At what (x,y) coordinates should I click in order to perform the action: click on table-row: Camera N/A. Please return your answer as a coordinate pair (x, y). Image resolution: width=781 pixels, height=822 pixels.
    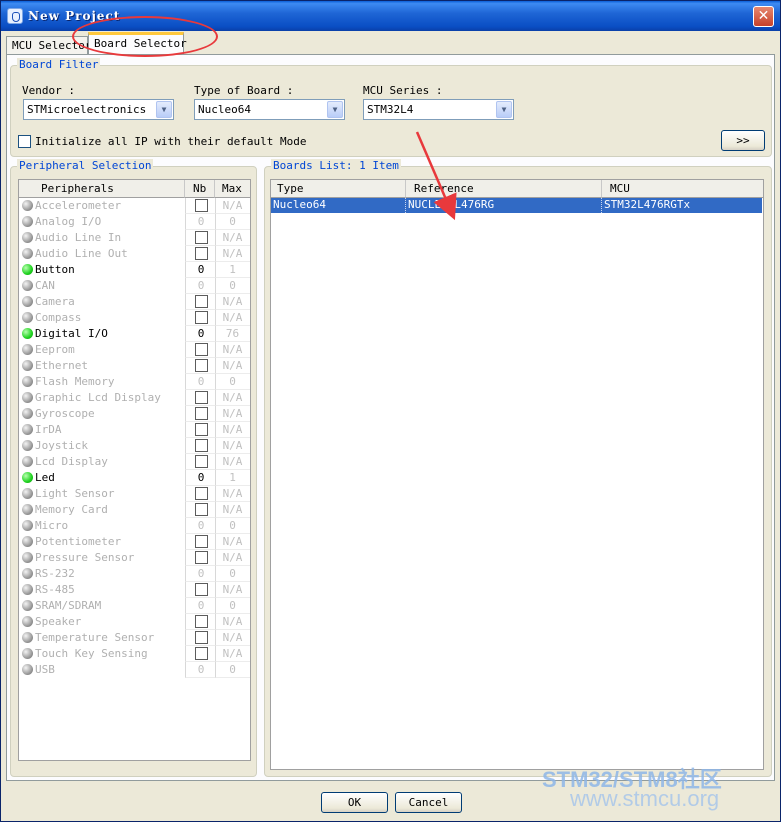
    Looking at the image, I should click on (134, 302).